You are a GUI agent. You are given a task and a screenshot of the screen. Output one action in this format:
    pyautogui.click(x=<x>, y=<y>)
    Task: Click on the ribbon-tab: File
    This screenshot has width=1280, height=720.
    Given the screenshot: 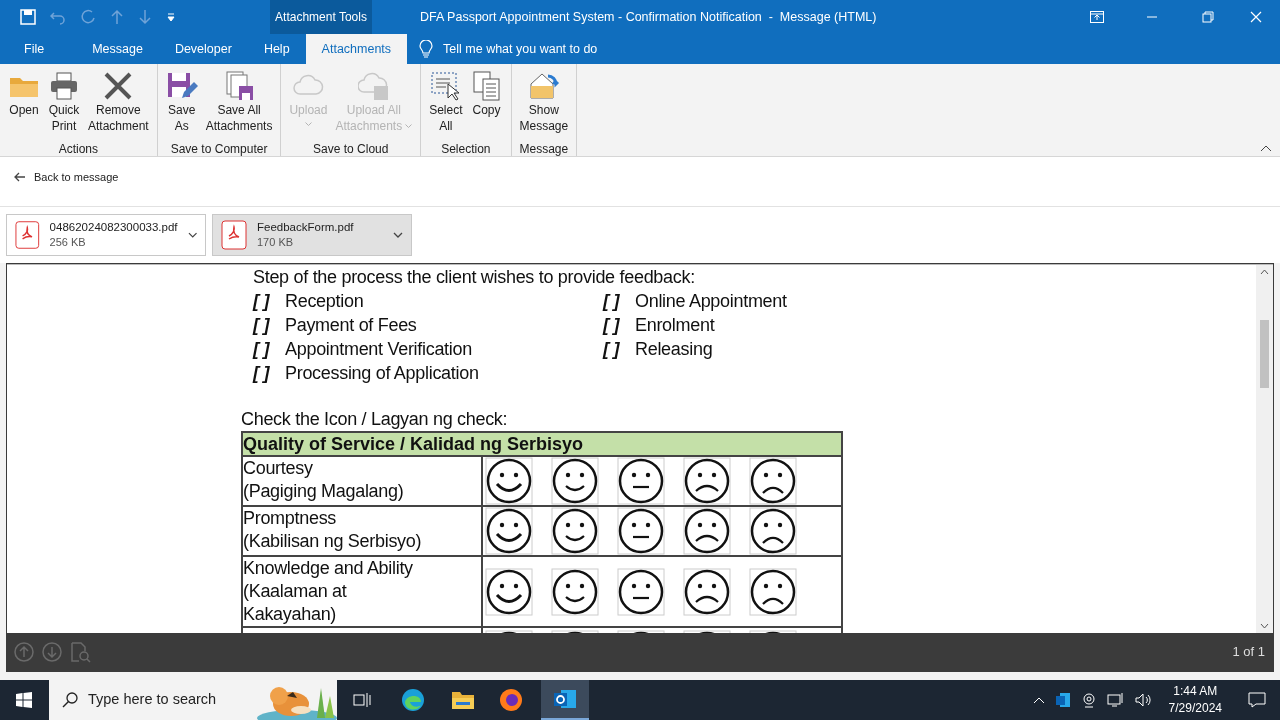 What is the action you would take?
    pyautogui.click(x=34, y=49)
    